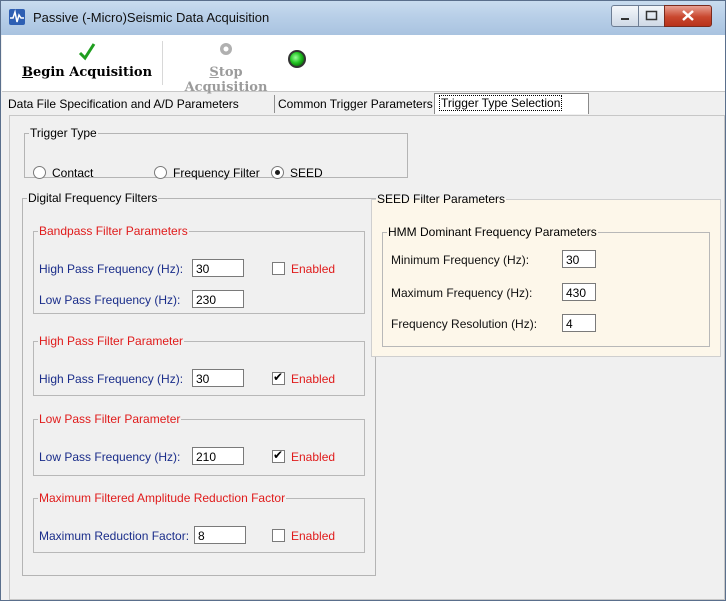  I want to click on lowpass-enabled-checkbox: Enabled, so click(304, 456).